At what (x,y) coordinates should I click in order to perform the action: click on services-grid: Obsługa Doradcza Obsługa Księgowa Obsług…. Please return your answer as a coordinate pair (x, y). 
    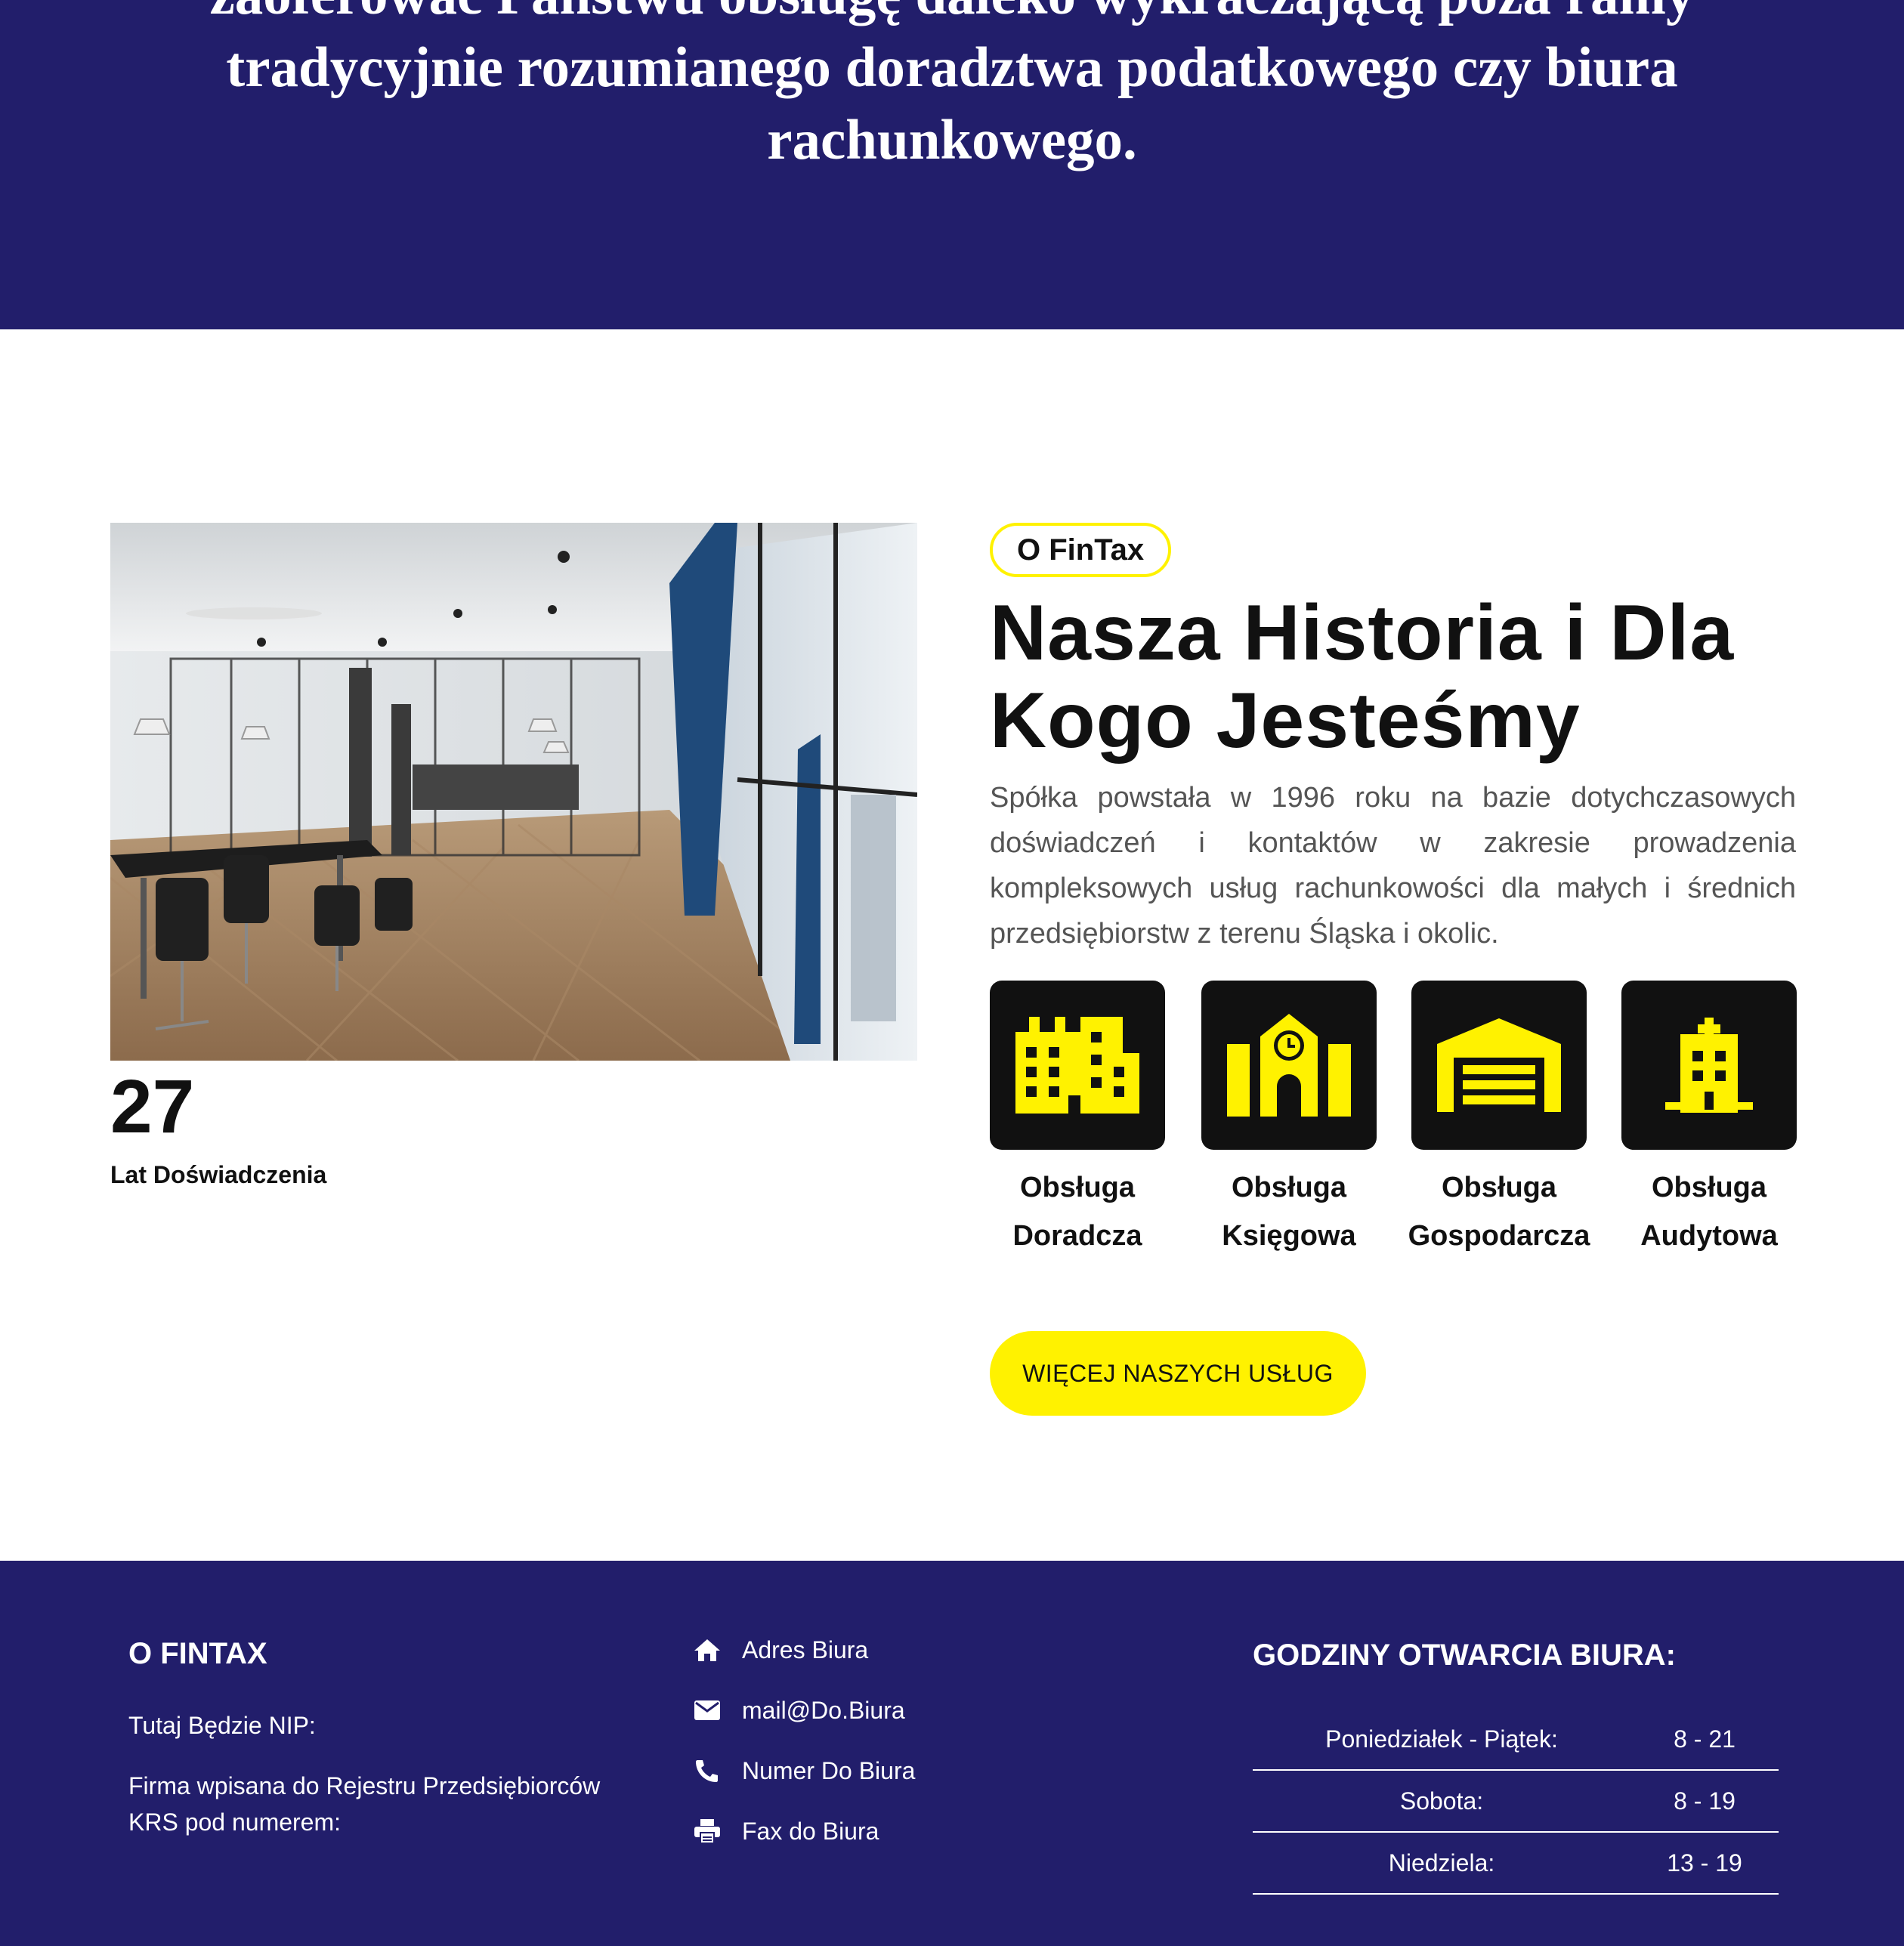
    Looking at the image, I should click on (1409, 1117).